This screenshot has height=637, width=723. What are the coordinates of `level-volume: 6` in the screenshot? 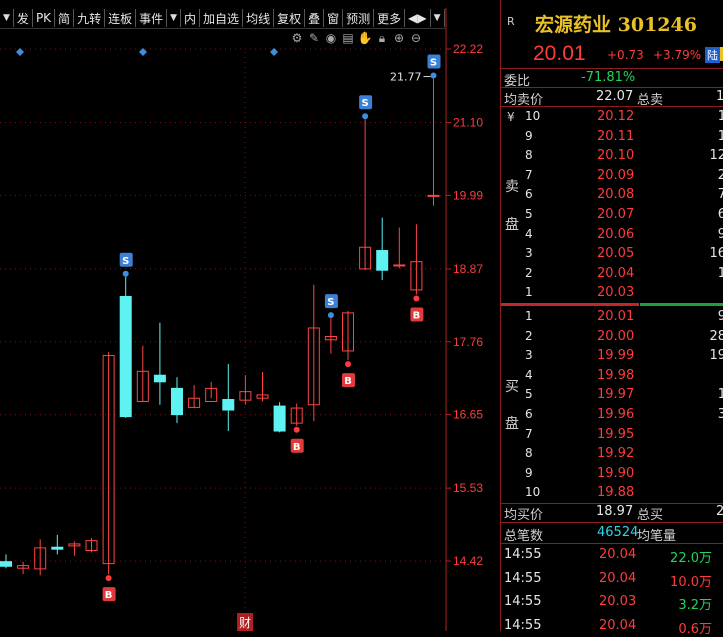 It's located at (720, 214).